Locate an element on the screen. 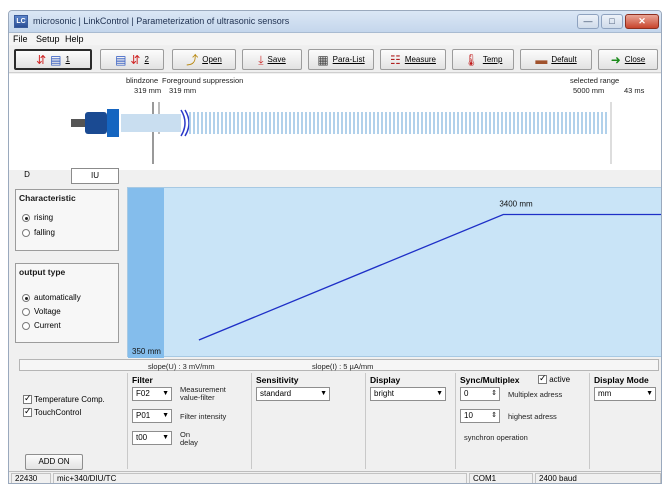  measure-icon: ☷ is located at coordinates (395, 59).